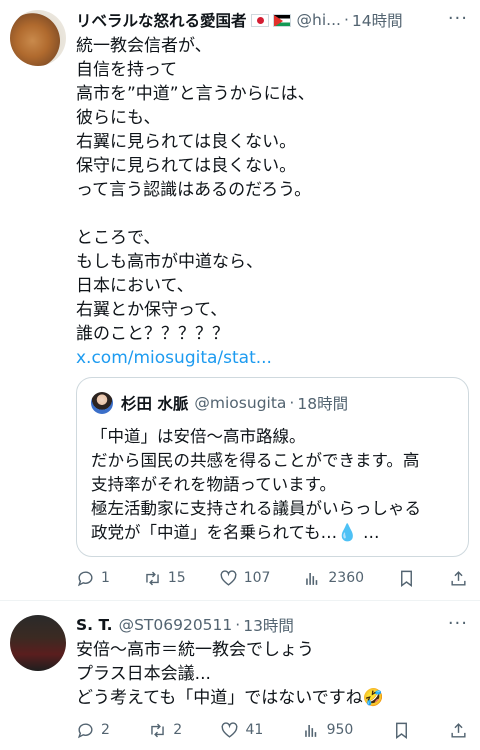 This screenshot has height=750, width=480. What do you see at coordinates (155, 404) in the screenshot?
I see `quoted-display-name: 杉田 水脈` at bounding box center [155, 404].